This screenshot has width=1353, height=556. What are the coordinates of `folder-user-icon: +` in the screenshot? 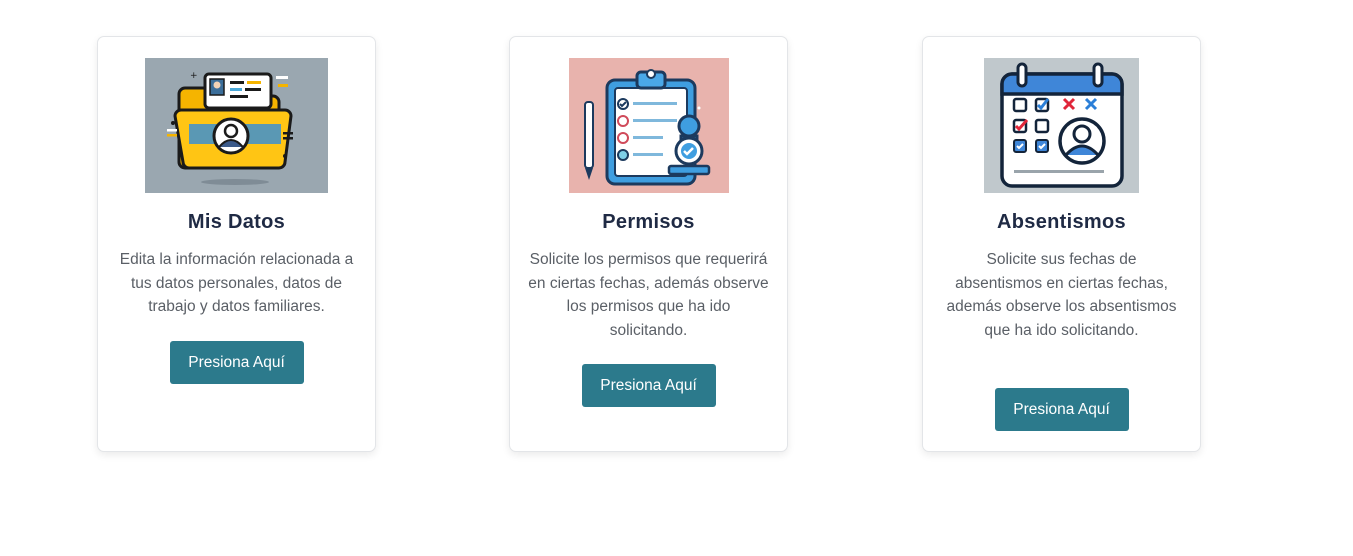 It's located at (236, 125).